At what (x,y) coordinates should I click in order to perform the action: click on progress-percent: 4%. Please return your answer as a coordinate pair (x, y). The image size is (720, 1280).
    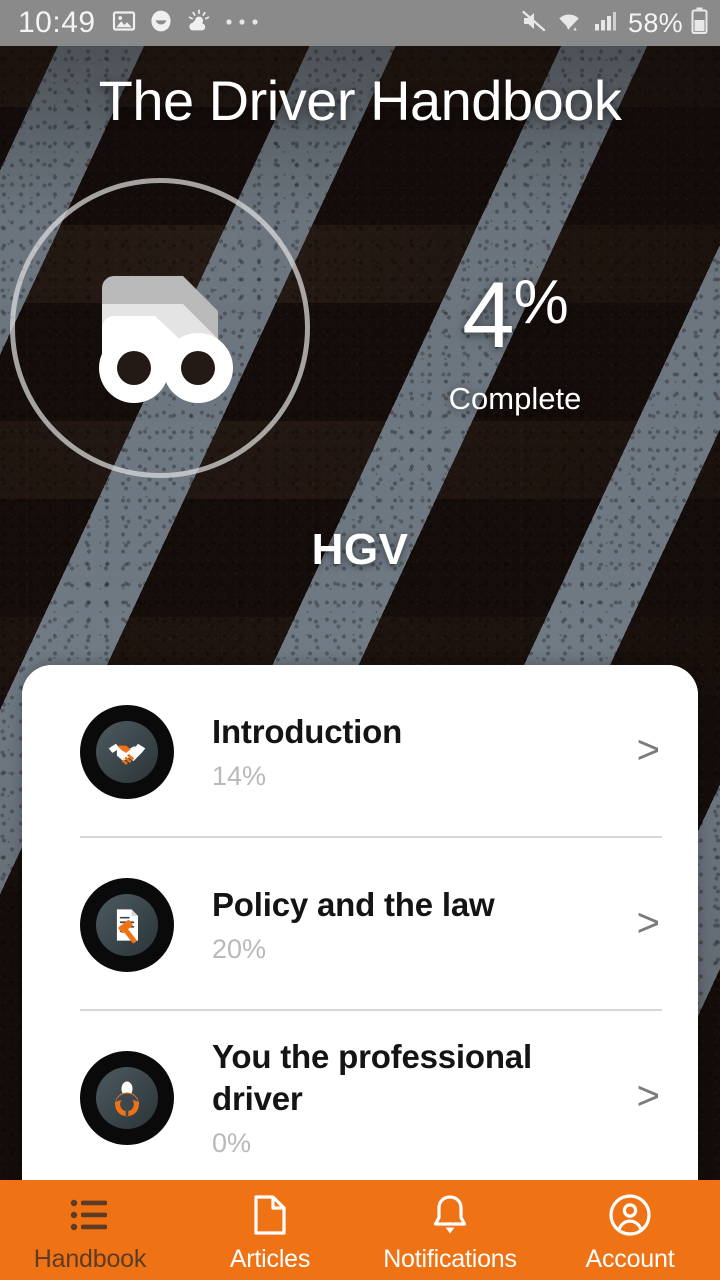
    Looking at the image, I should click on (515, 315).